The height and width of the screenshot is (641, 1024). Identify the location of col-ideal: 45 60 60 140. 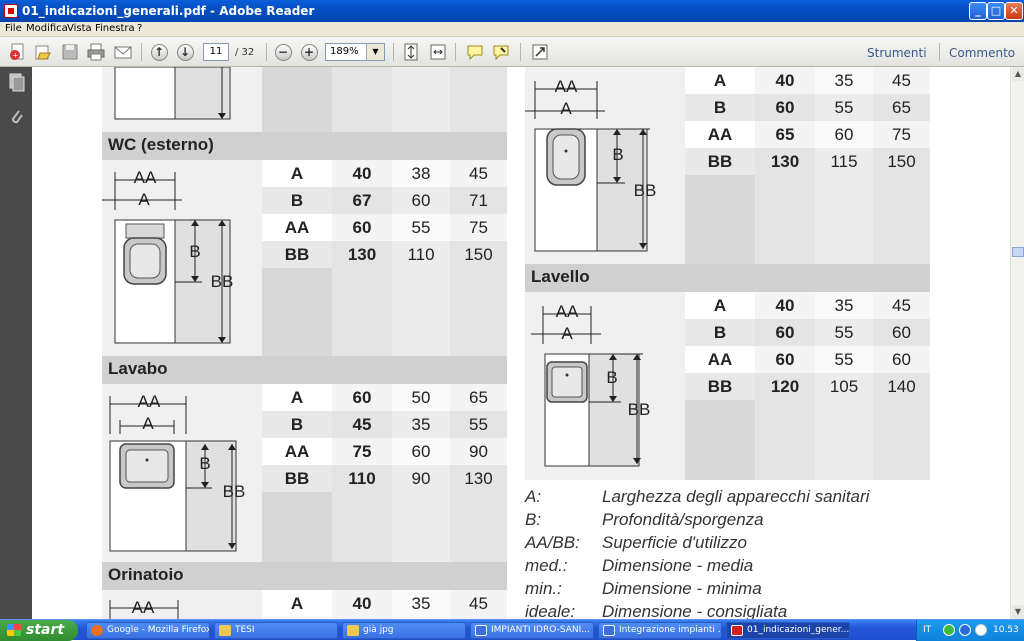
(901, 386).